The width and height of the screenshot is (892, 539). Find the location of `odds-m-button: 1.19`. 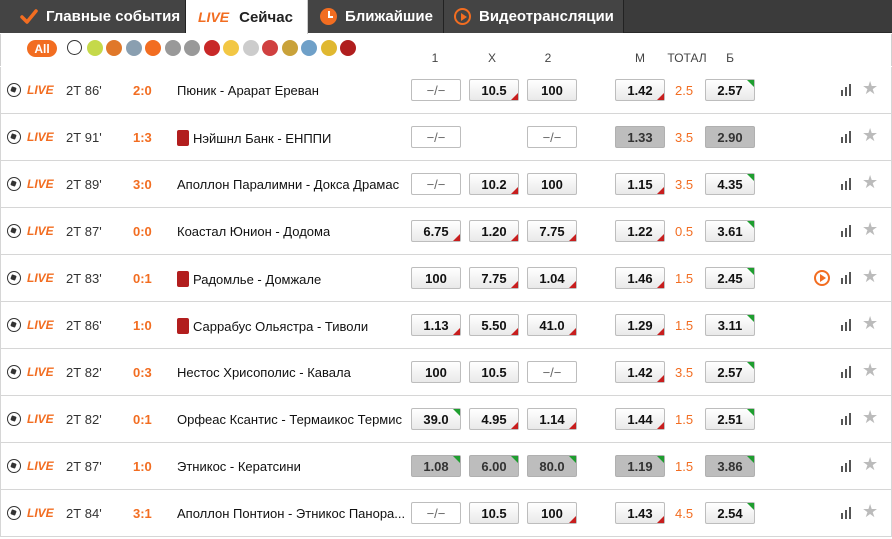

odds-m-button: 1.19 is located at coordinates (640, 466).